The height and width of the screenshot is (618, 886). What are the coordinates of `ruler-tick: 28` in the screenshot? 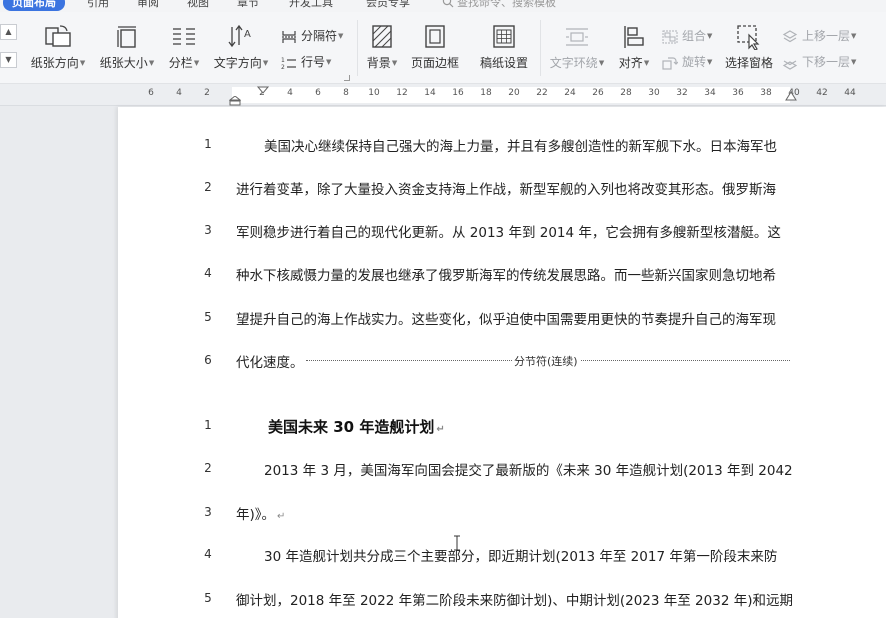 It's located at (626, 93).